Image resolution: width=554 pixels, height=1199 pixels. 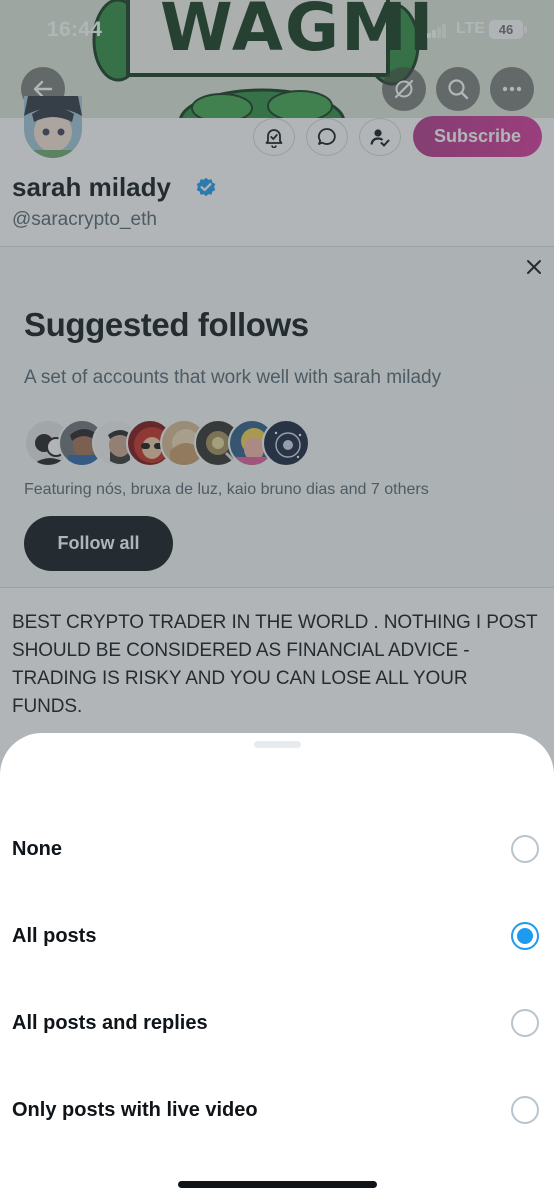 I want to click on option-live-video-only: Only posts with live video, so click(x=277, y=1110).